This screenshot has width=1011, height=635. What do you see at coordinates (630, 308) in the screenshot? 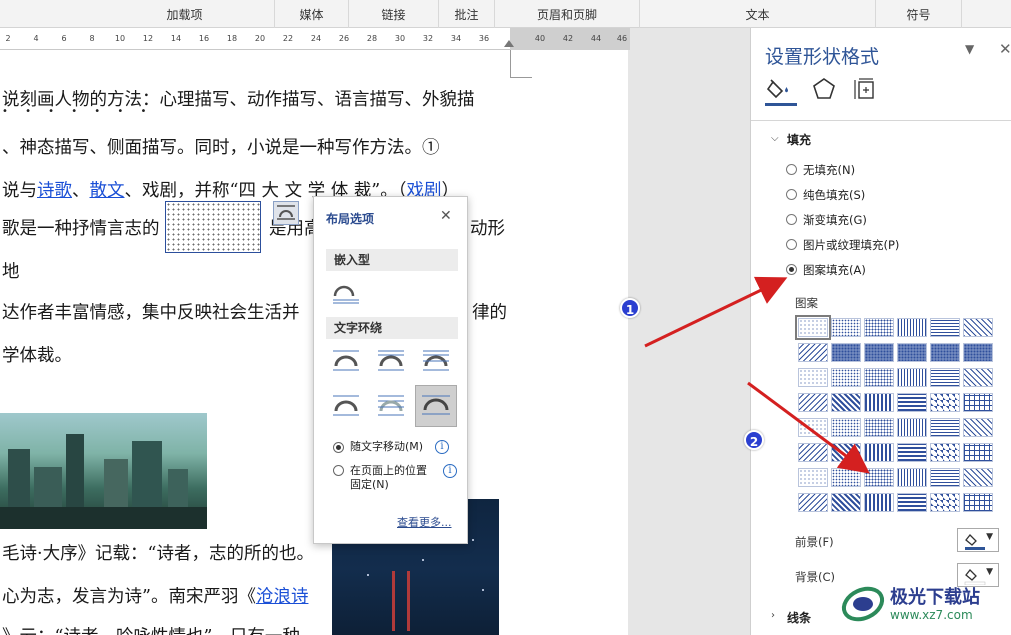
I see `step-badge-1: 1` at bounding box center [630, 308].